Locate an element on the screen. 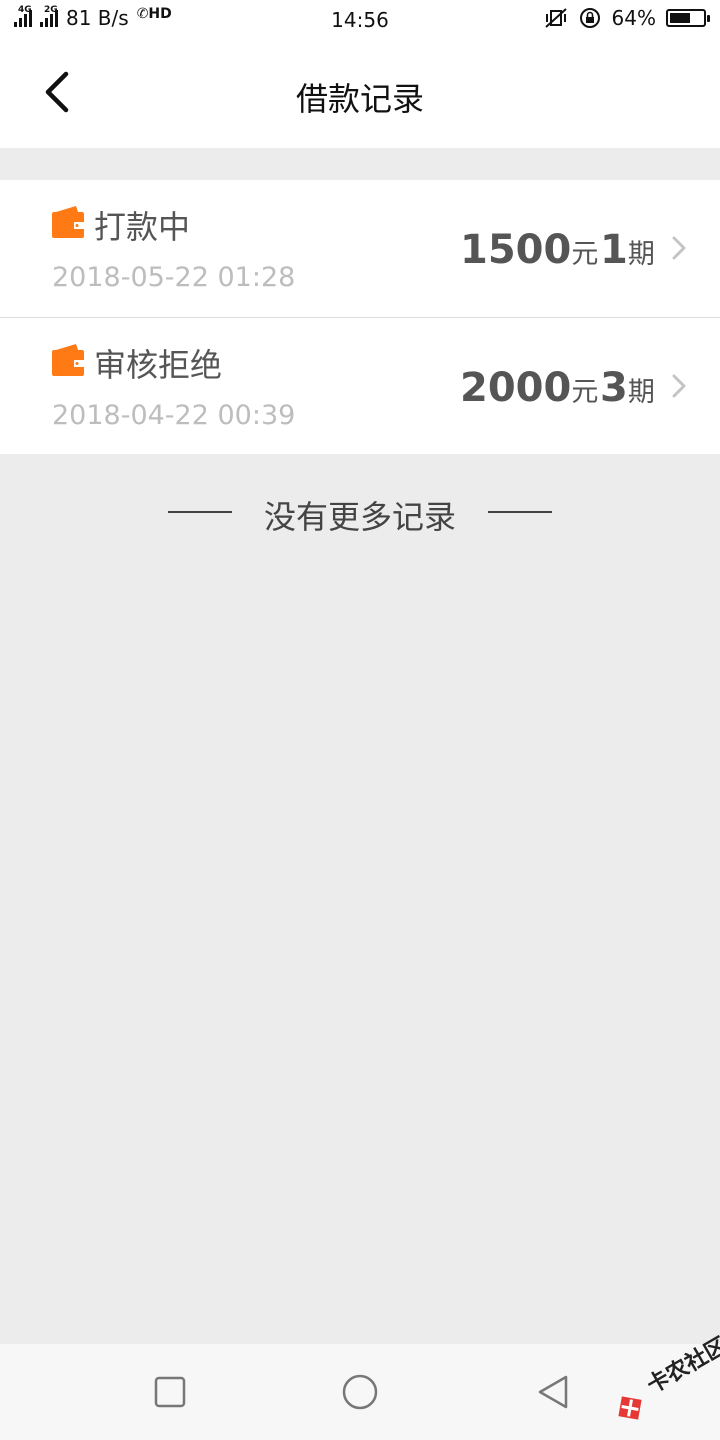  loan-record-row: 审核拒绝 2018-04-22 00:39 2000元 3期 is located at coordinates (360, 386).